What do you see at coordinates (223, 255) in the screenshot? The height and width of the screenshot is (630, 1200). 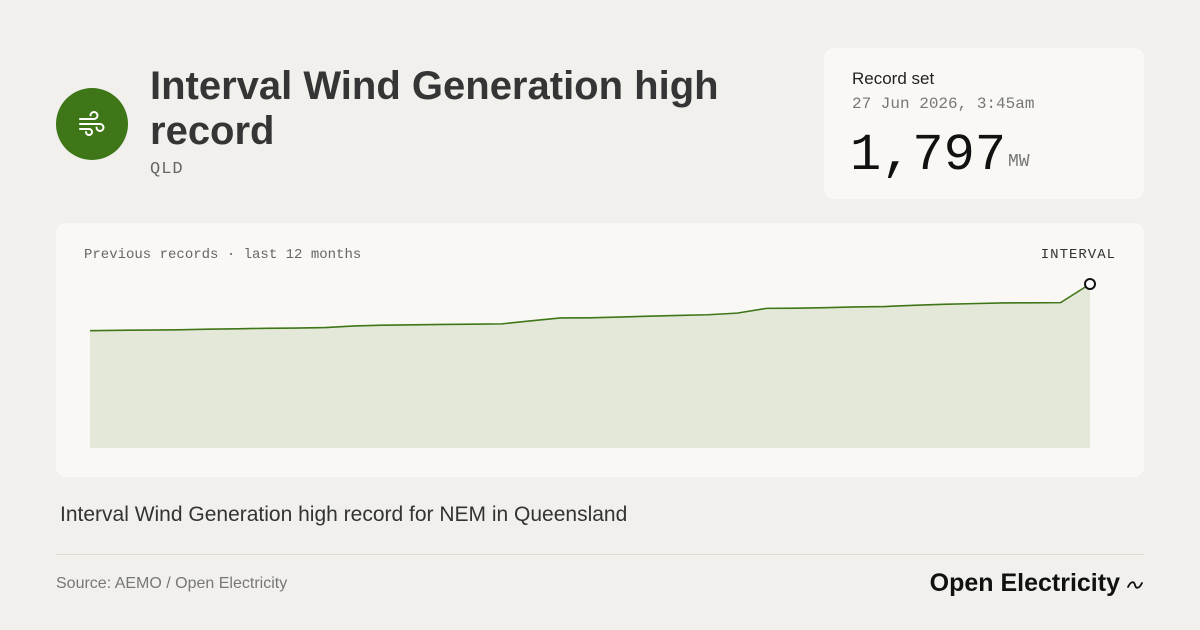 I see `chart-subtitle: Previous records · last 12 months` at bounding box center [223, 255].